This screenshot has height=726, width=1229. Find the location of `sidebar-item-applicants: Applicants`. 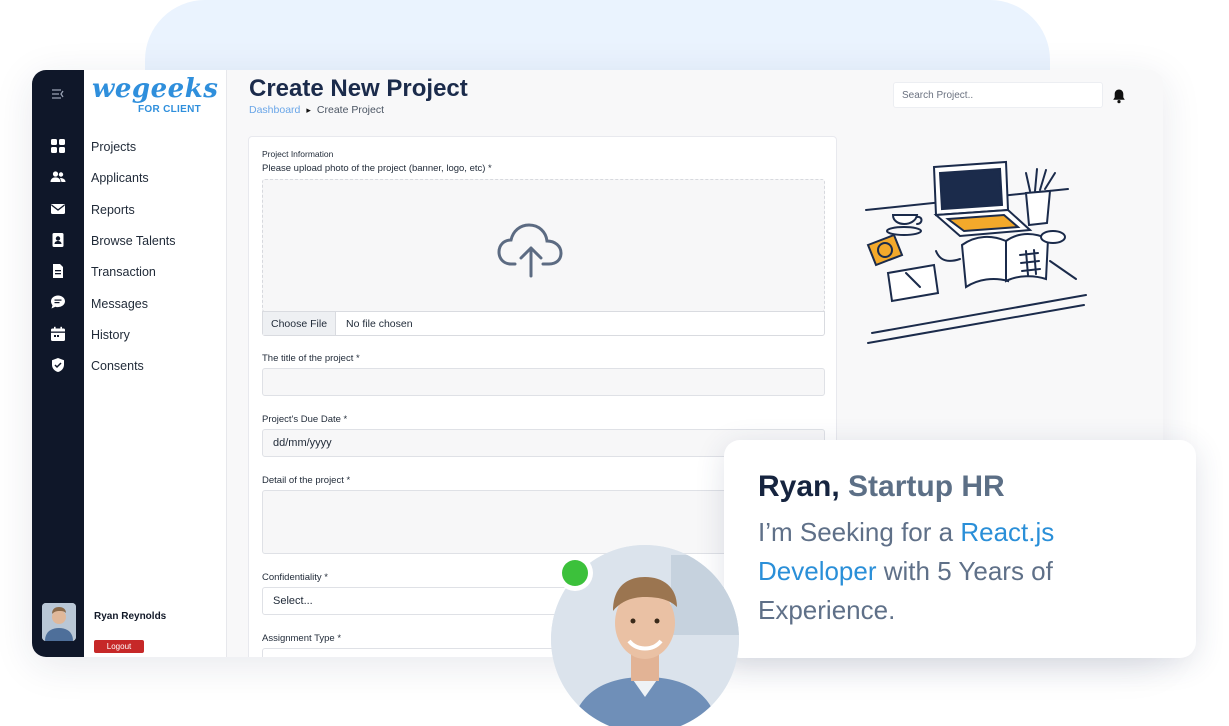

sidebar-item-applicants: Applicants is located at coordinates (120, 178).